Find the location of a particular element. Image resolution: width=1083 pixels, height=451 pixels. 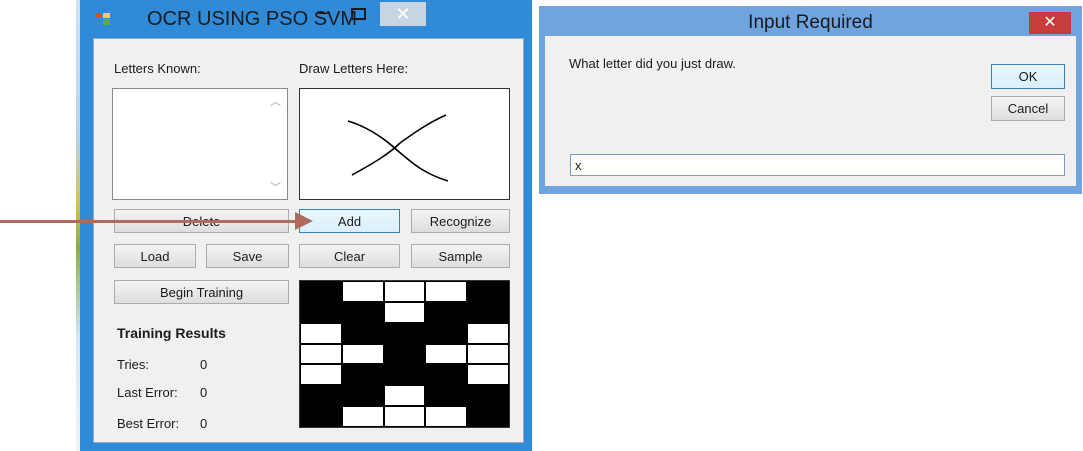

cancel-button: Cancel is located at coordinates (1028, 108).